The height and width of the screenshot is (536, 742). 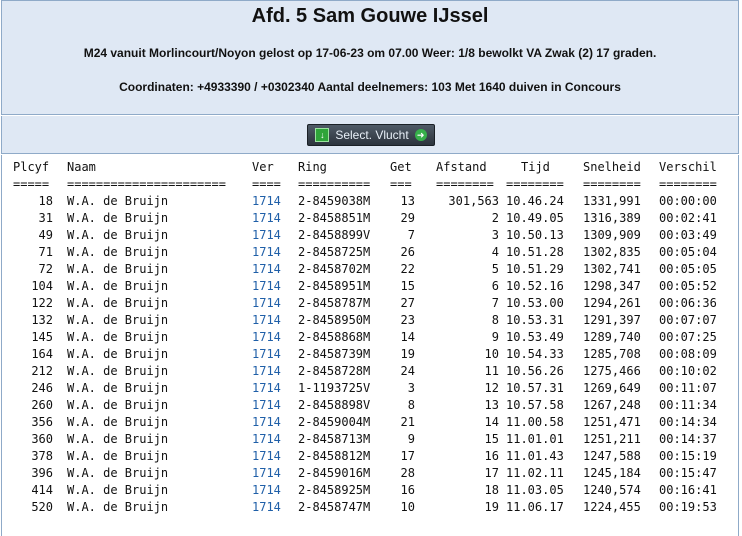 I want to click on cell-ring: 2-8458925M, so click(x=334, y=490).